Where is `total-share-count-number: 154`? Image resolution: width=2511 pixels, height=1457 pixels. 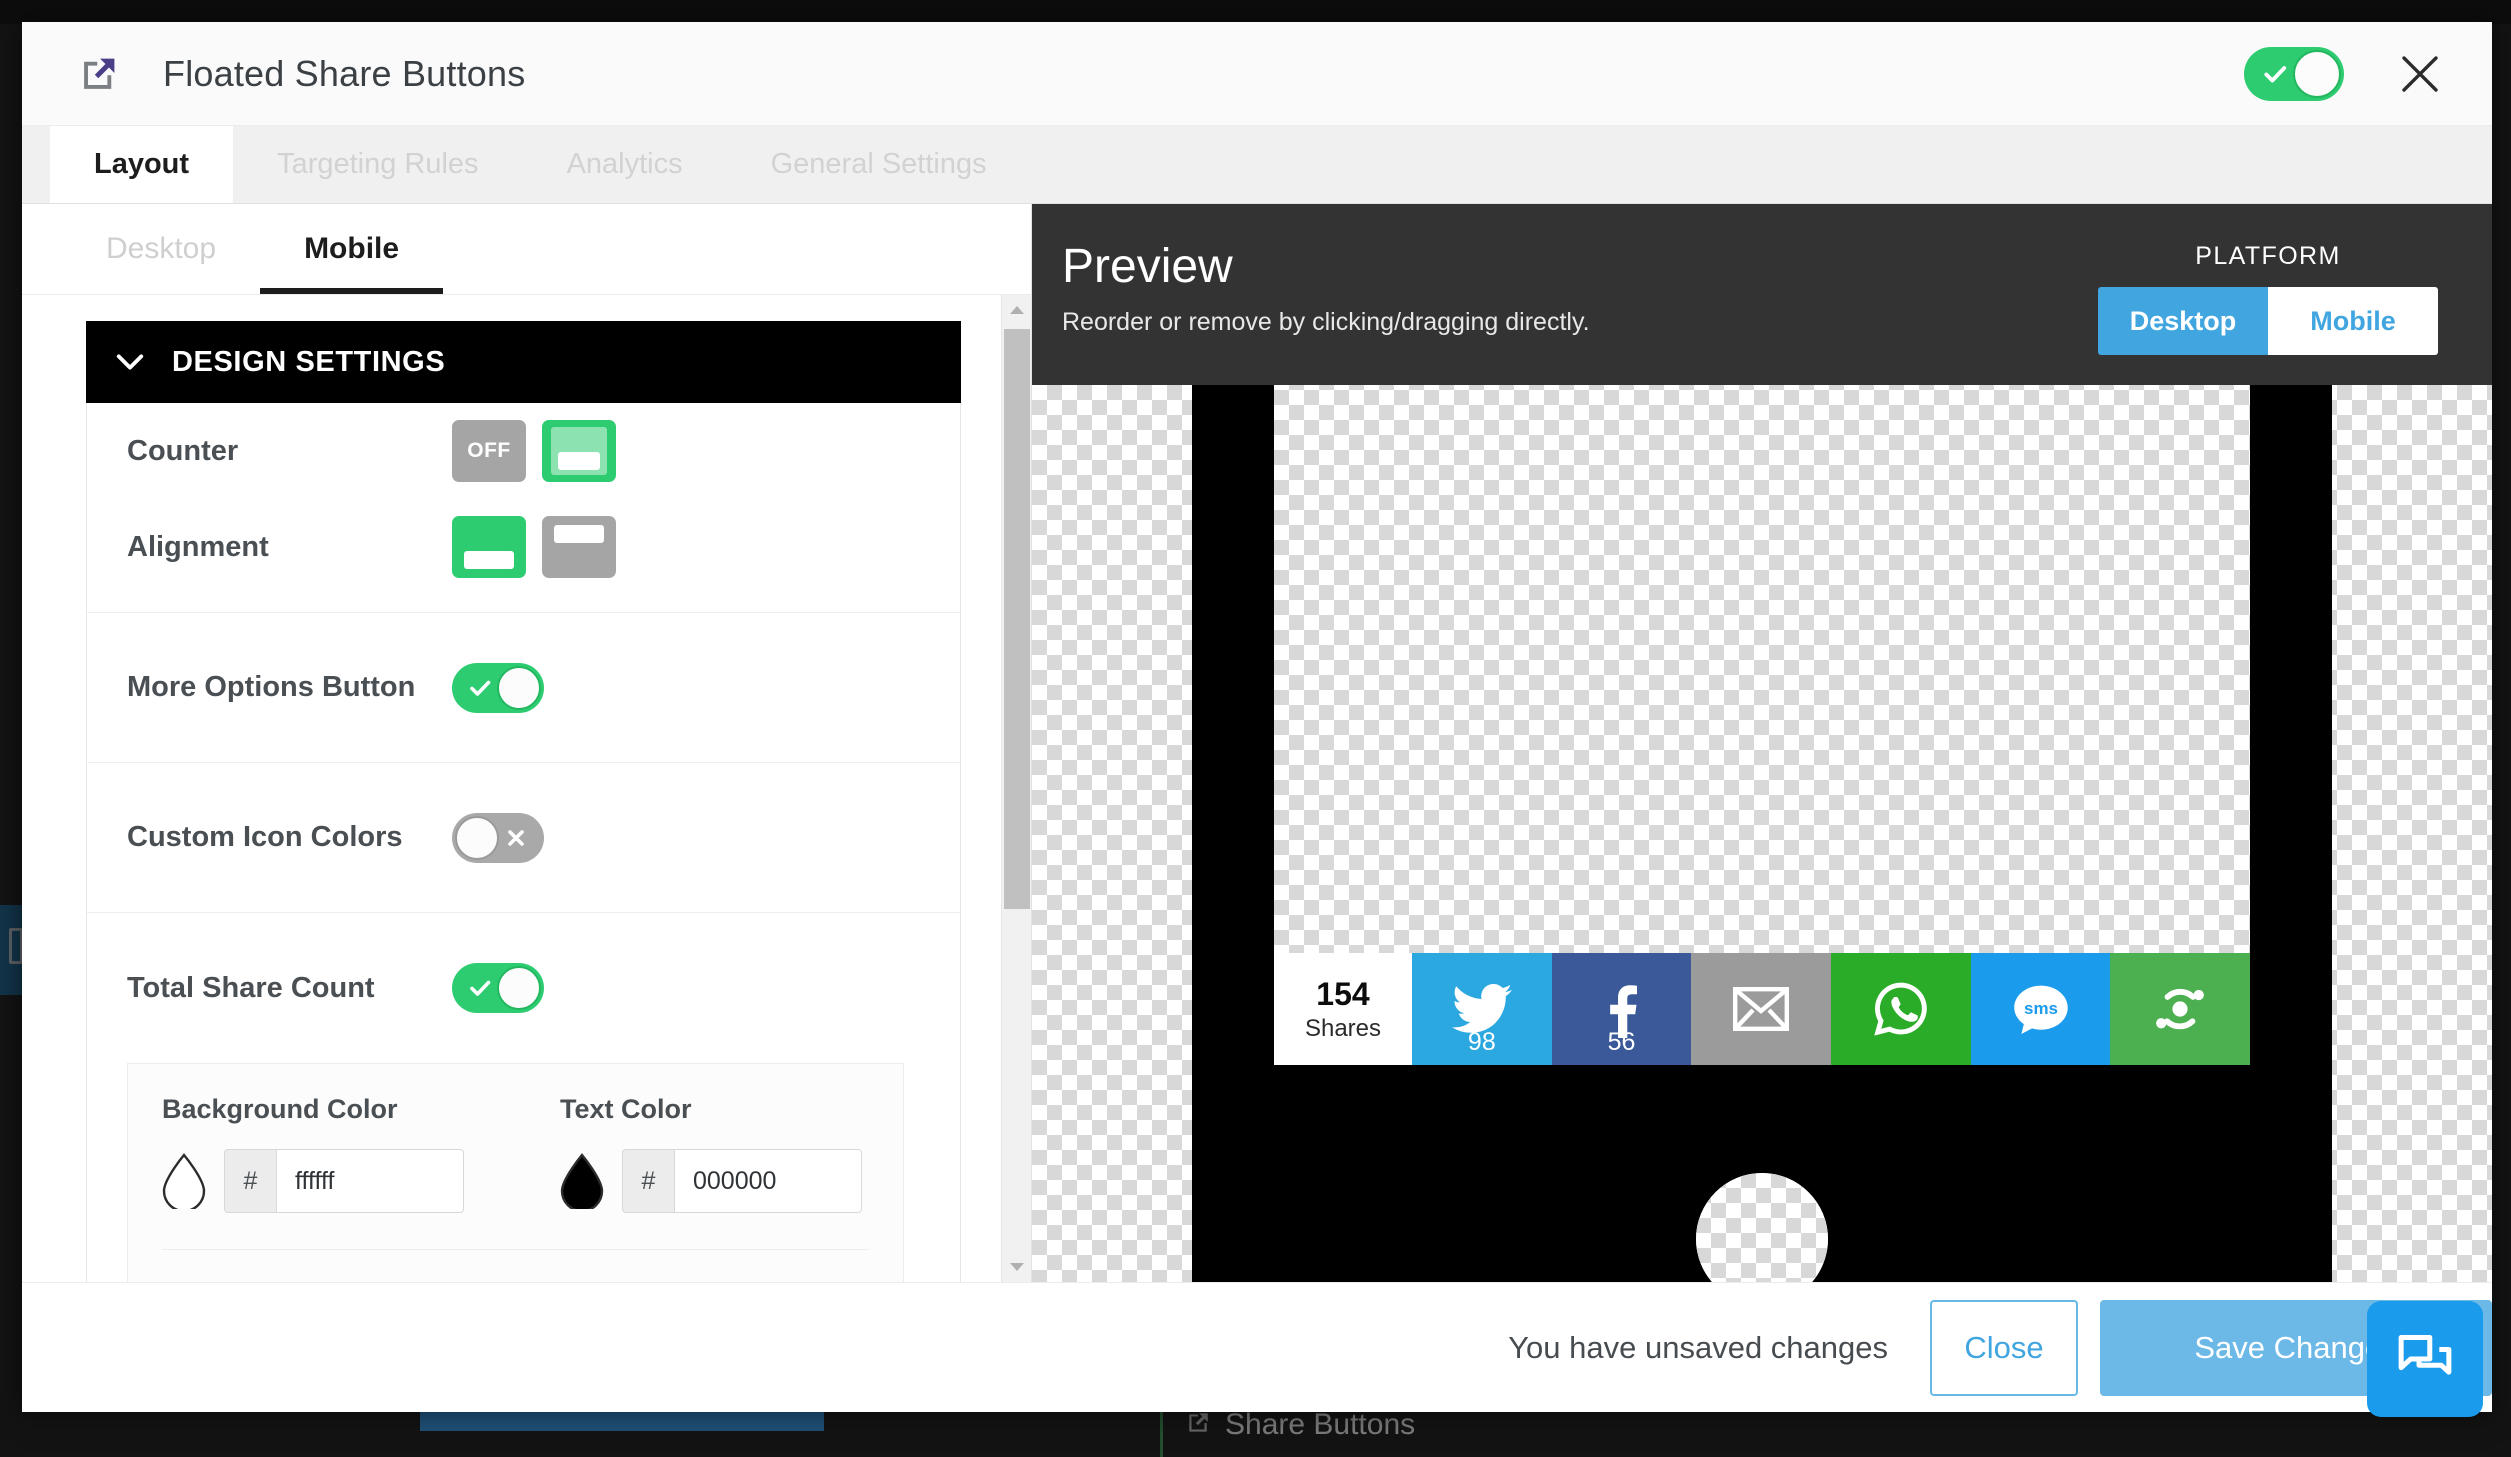
total-share-count-number: 154 is located at coordinates (1343, 993).